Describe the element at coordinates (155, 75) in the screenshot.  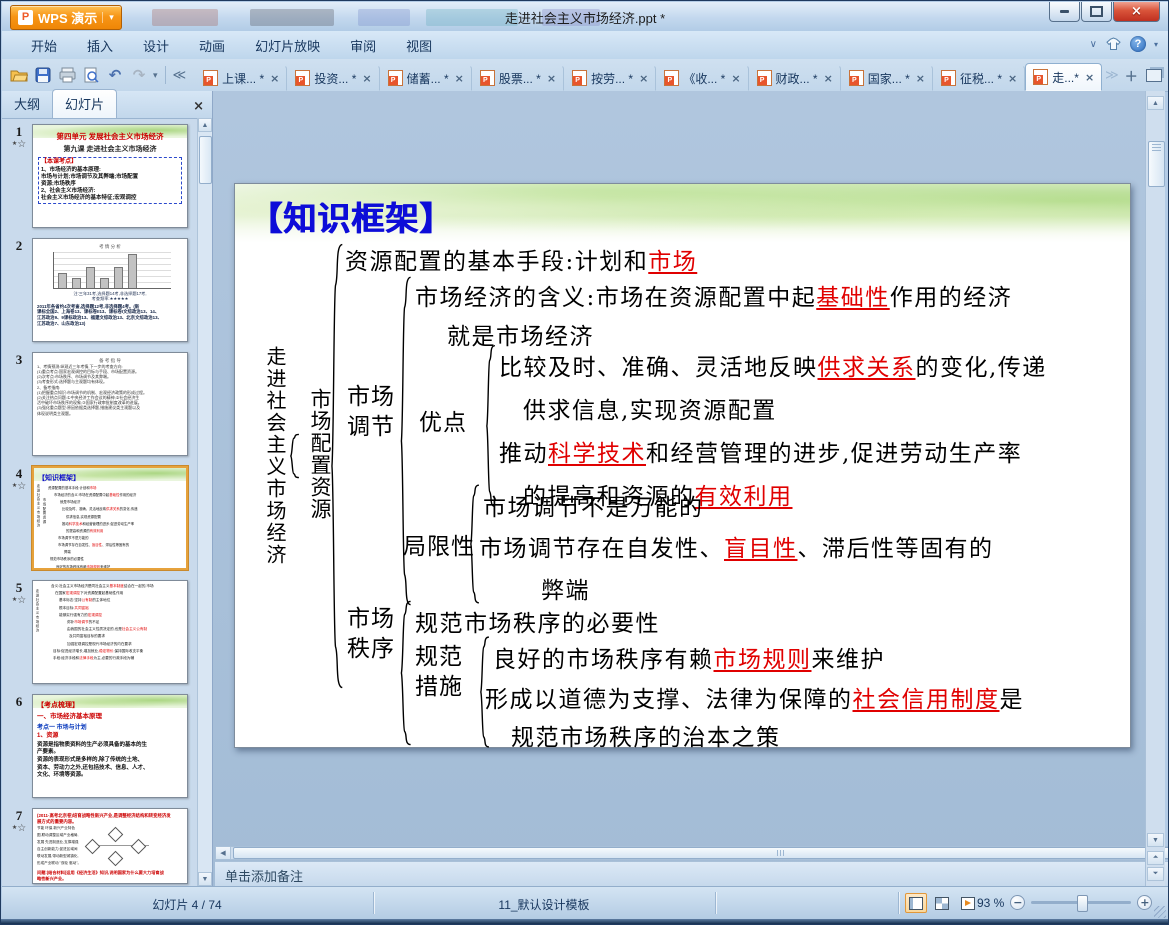
I see `toolbar-dropdown-icon: ▾` at that location.